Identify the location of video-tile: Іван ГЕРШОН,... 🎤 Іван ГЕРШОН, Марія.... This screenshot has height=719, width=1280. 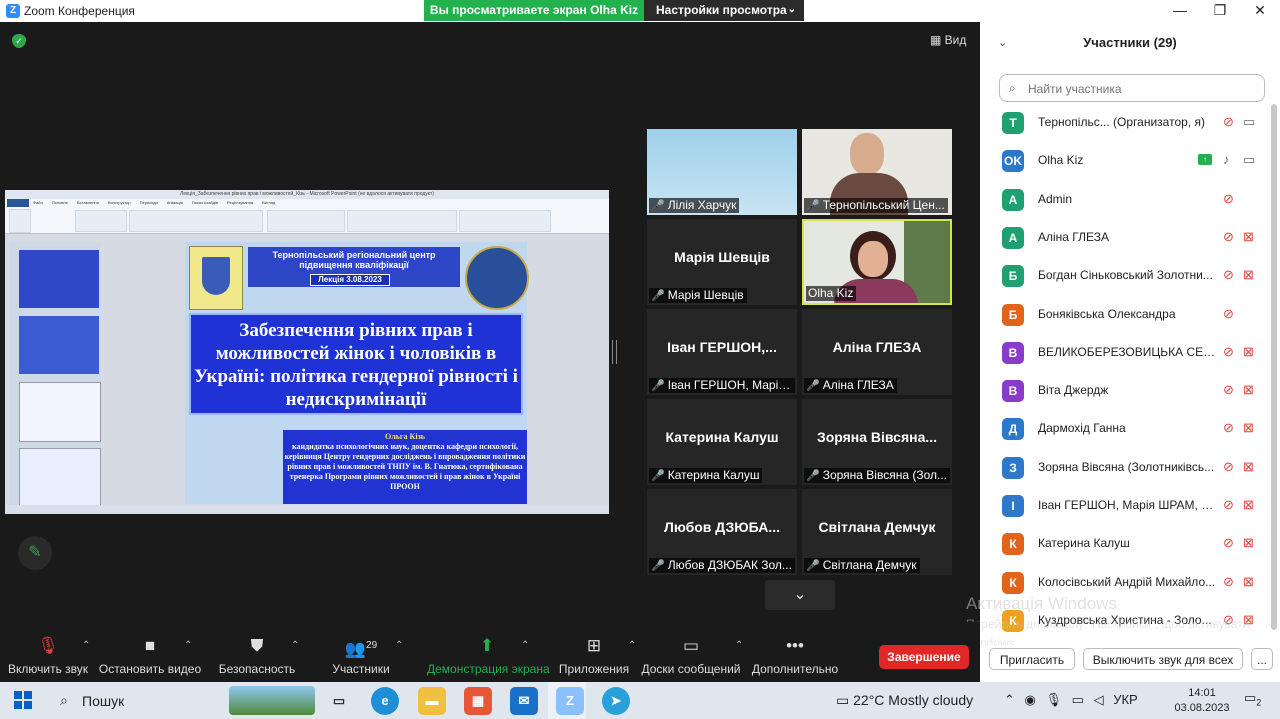
(722, 352).